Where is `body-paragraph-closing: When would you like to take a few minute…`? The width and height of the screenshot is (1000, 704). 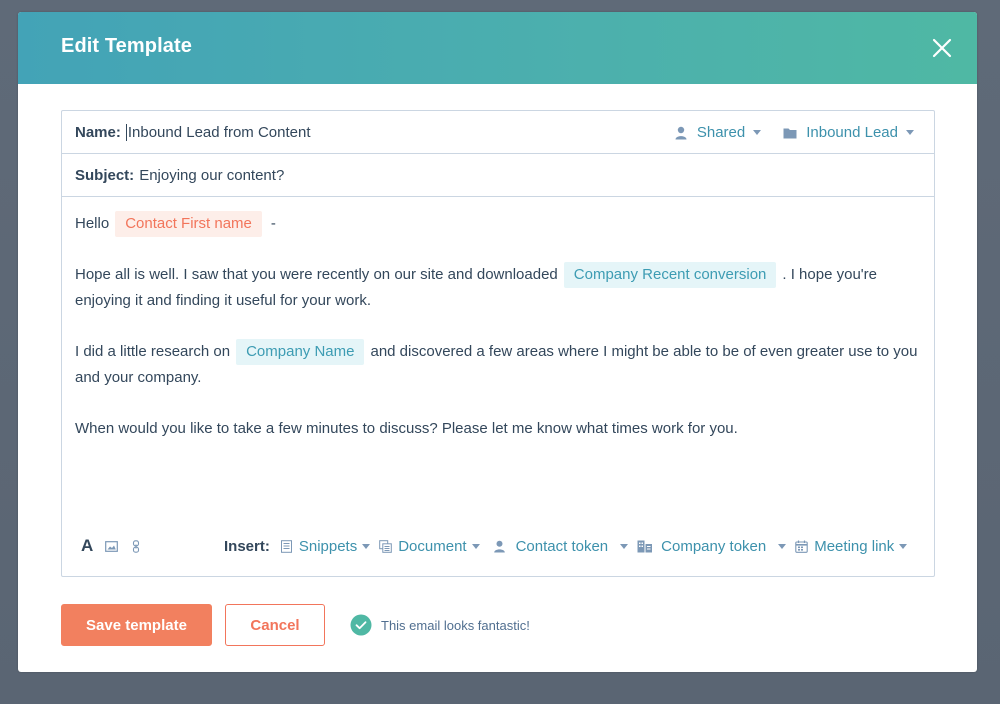 body-paragraph-closing: When would you like to take a few minute… is located at coordinates (406, 428).